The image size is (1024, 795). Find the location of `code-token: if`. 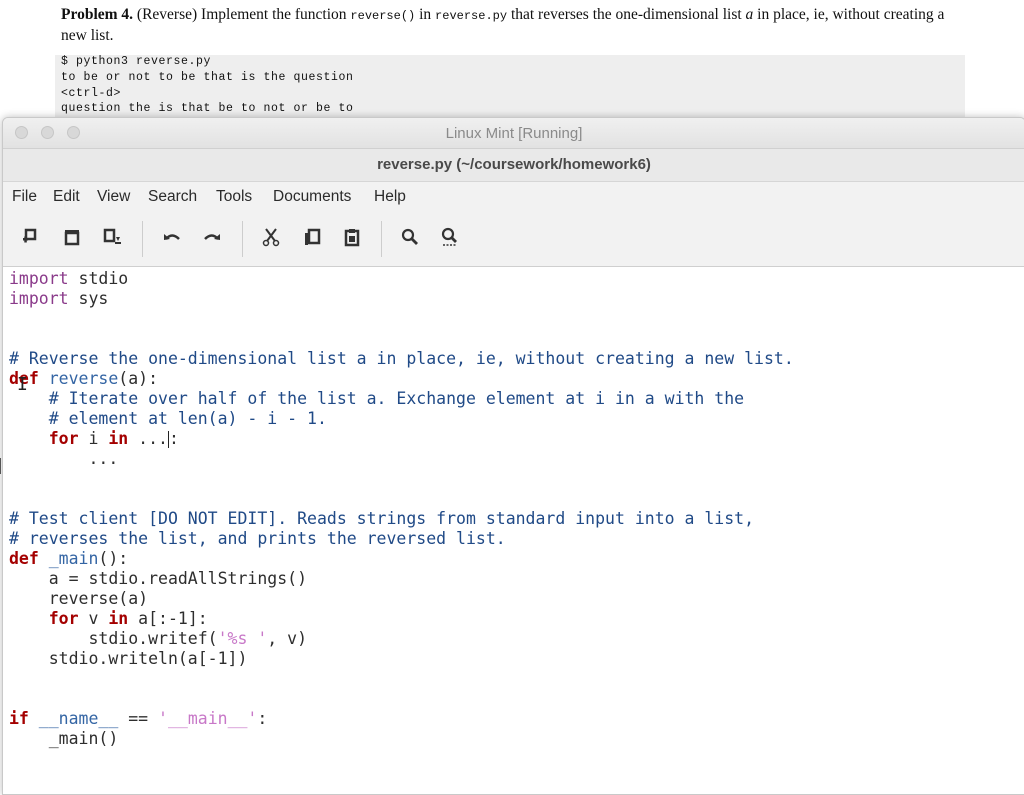

code-token: if is located at coordinates (19, 718).